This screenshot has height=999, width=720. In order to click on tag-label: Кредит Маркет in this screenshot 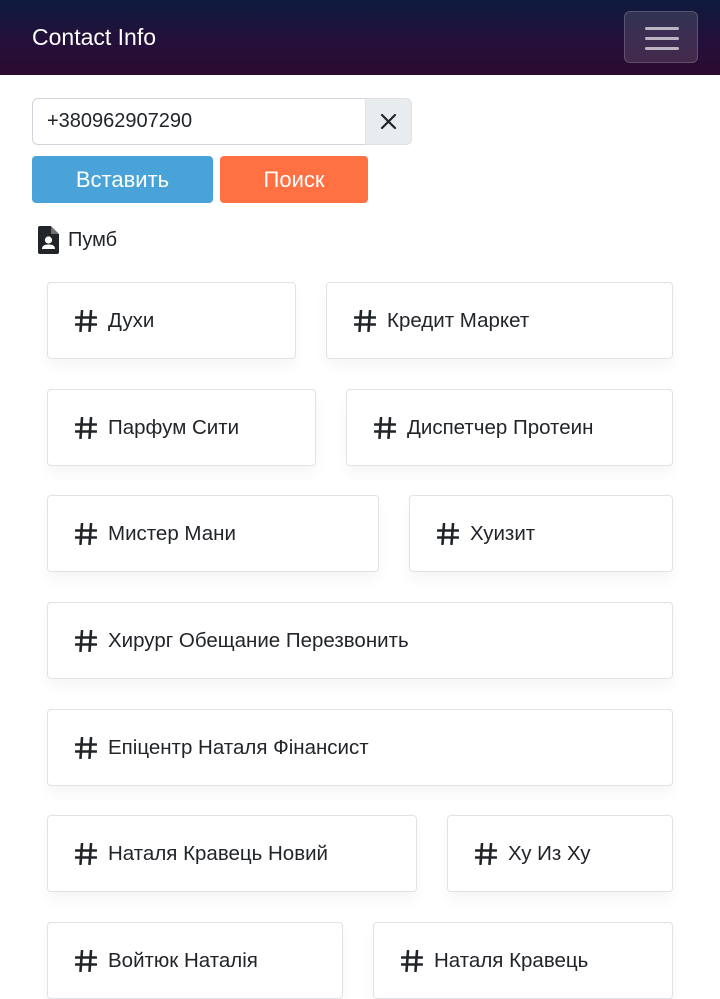, I will do `click(458, 320)`.